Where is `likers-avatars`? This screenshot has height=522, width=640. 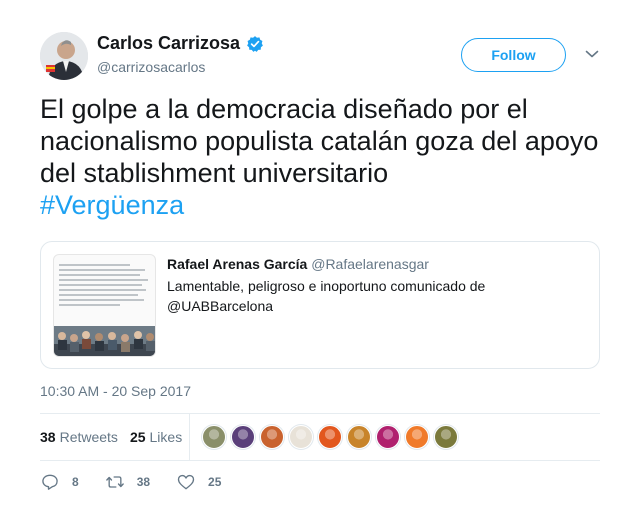
likers-avatars is located at coordinates (330, 437).